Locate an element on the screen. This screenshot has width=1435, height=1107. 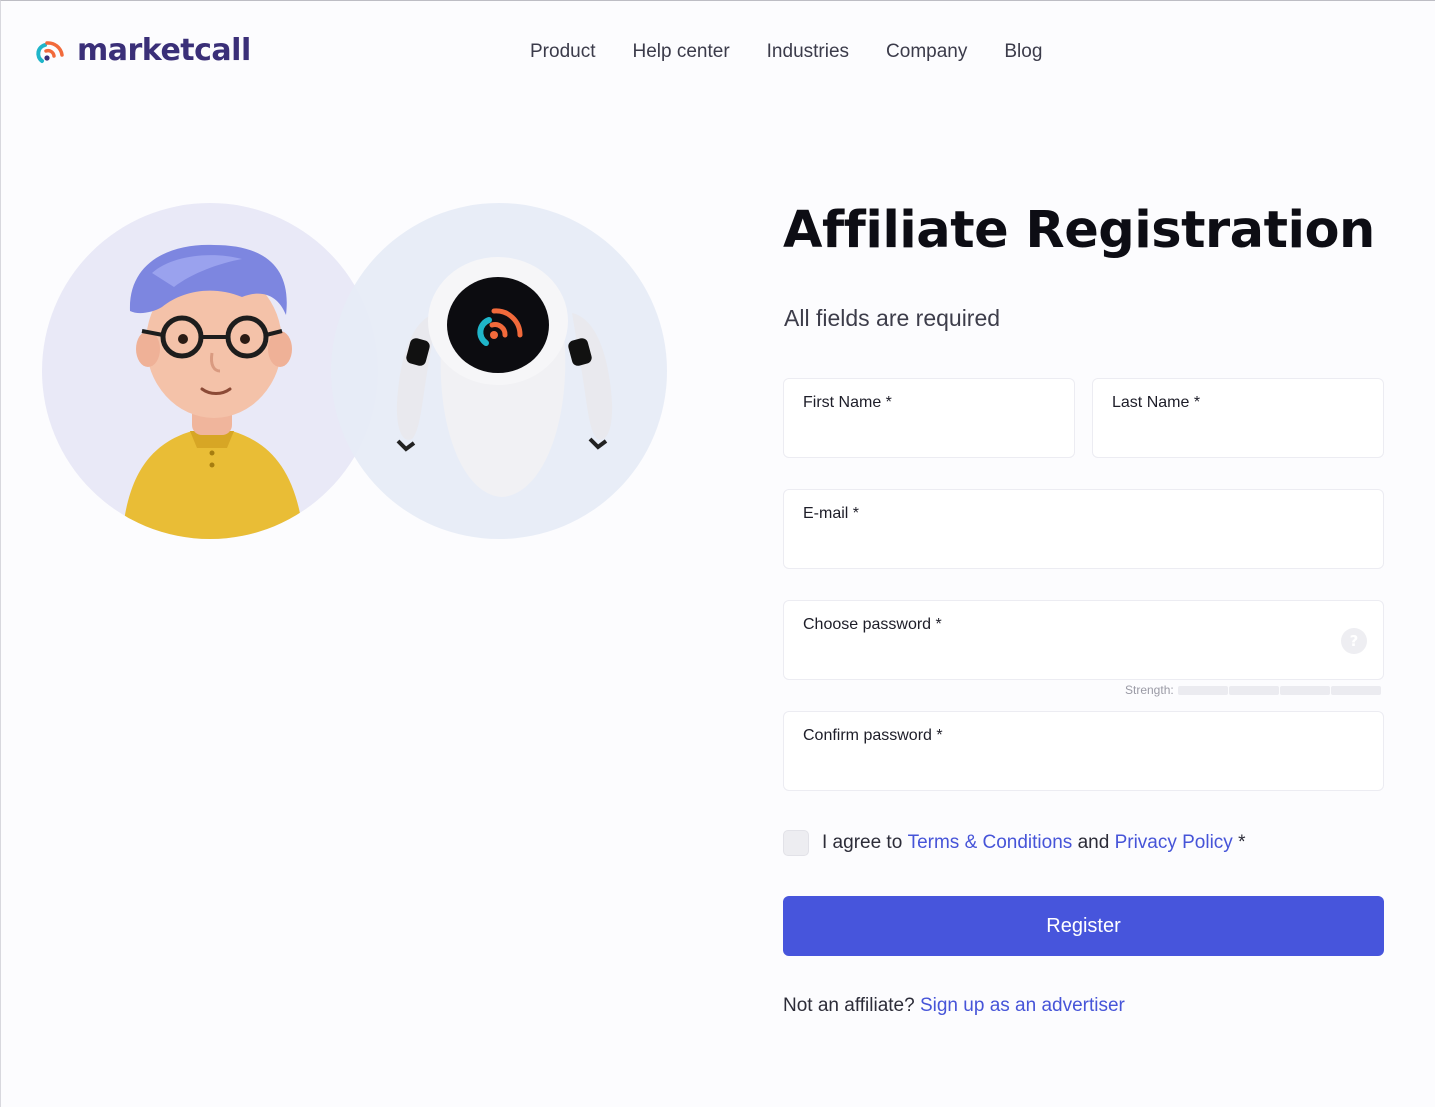
terms-link: Terms & Conditions is located at coordinates (990, 843).